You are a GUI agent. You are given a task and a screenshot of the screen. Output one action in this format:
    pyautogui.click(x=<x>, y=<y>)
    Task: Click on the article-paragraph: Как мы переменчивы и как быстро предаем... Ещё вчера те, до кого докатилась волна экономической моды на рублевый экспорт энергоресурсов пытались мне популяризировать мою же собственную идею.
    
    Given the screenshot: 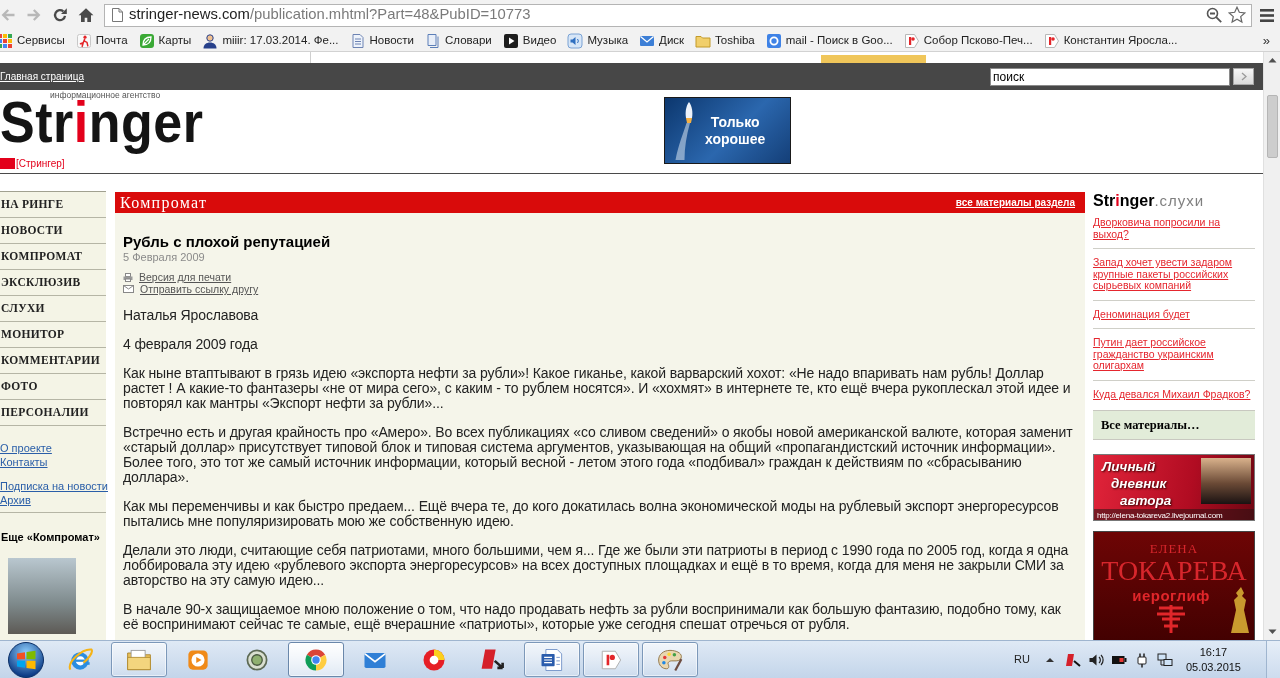 What is the action you would take?
    pyautogui.click(x=591, y=514)
    